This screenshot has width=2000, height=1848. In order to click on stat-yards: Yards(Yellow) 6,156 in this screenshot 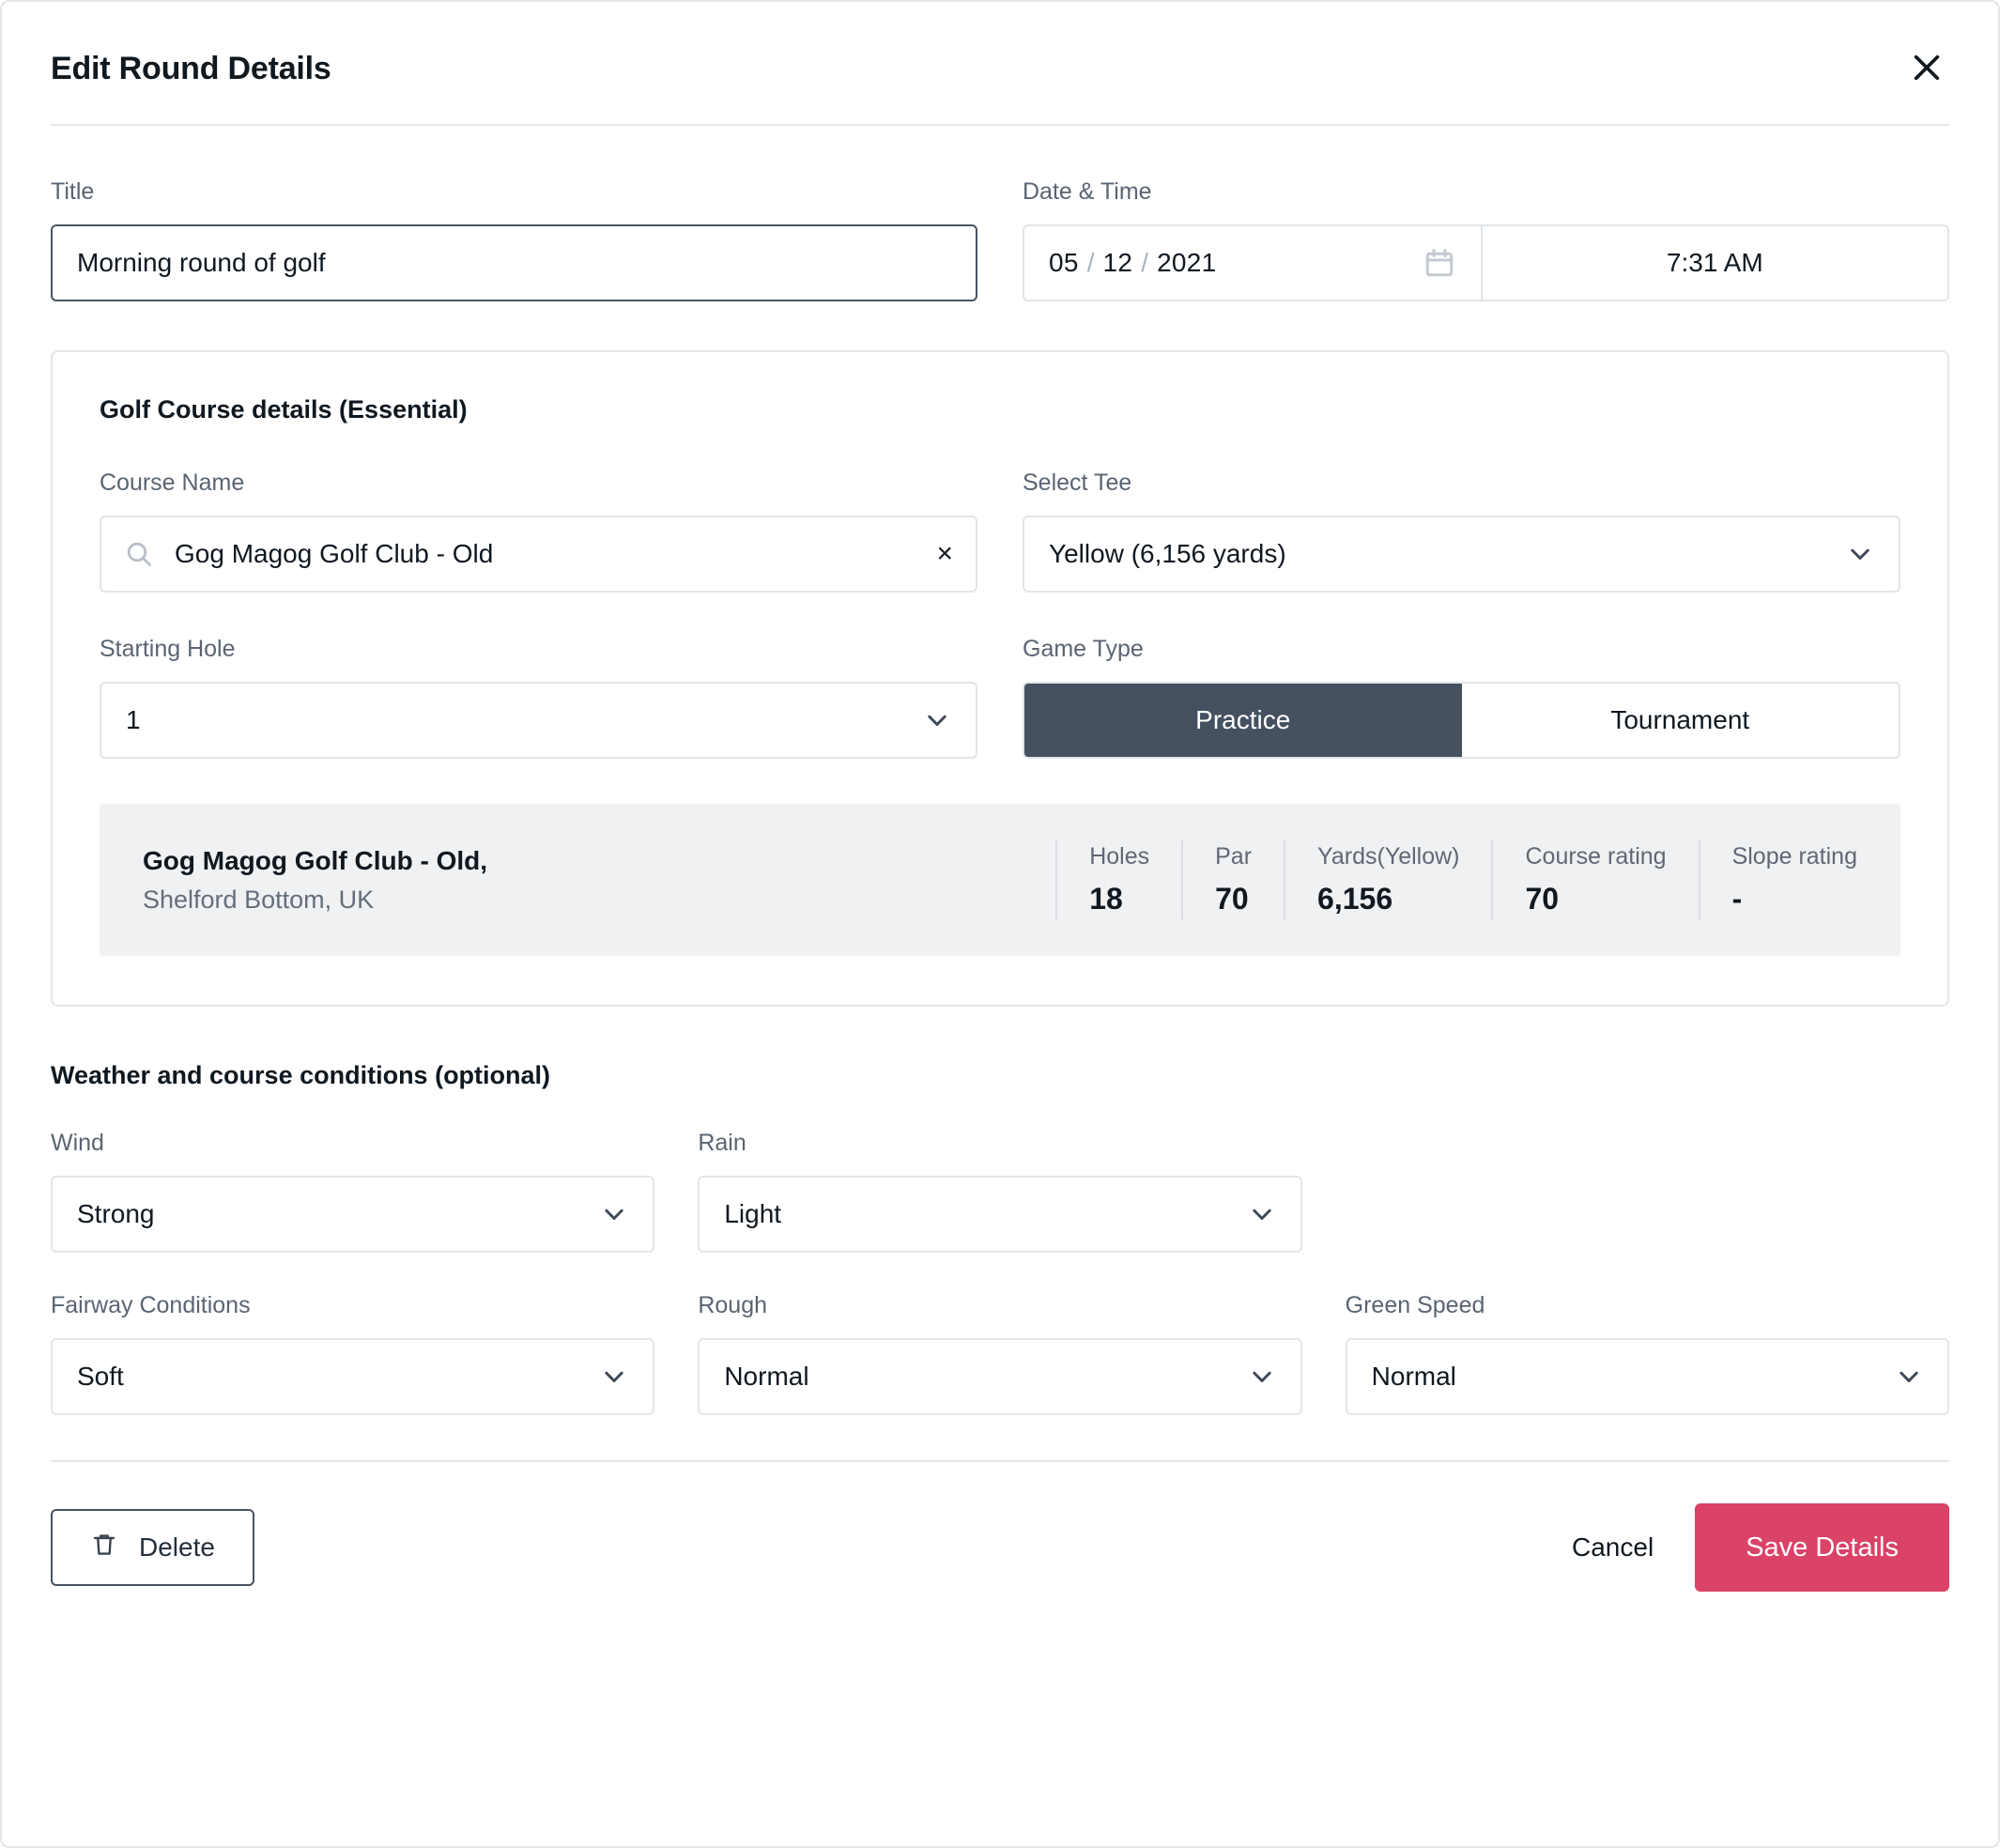, I will do `click(1371, 879)`.